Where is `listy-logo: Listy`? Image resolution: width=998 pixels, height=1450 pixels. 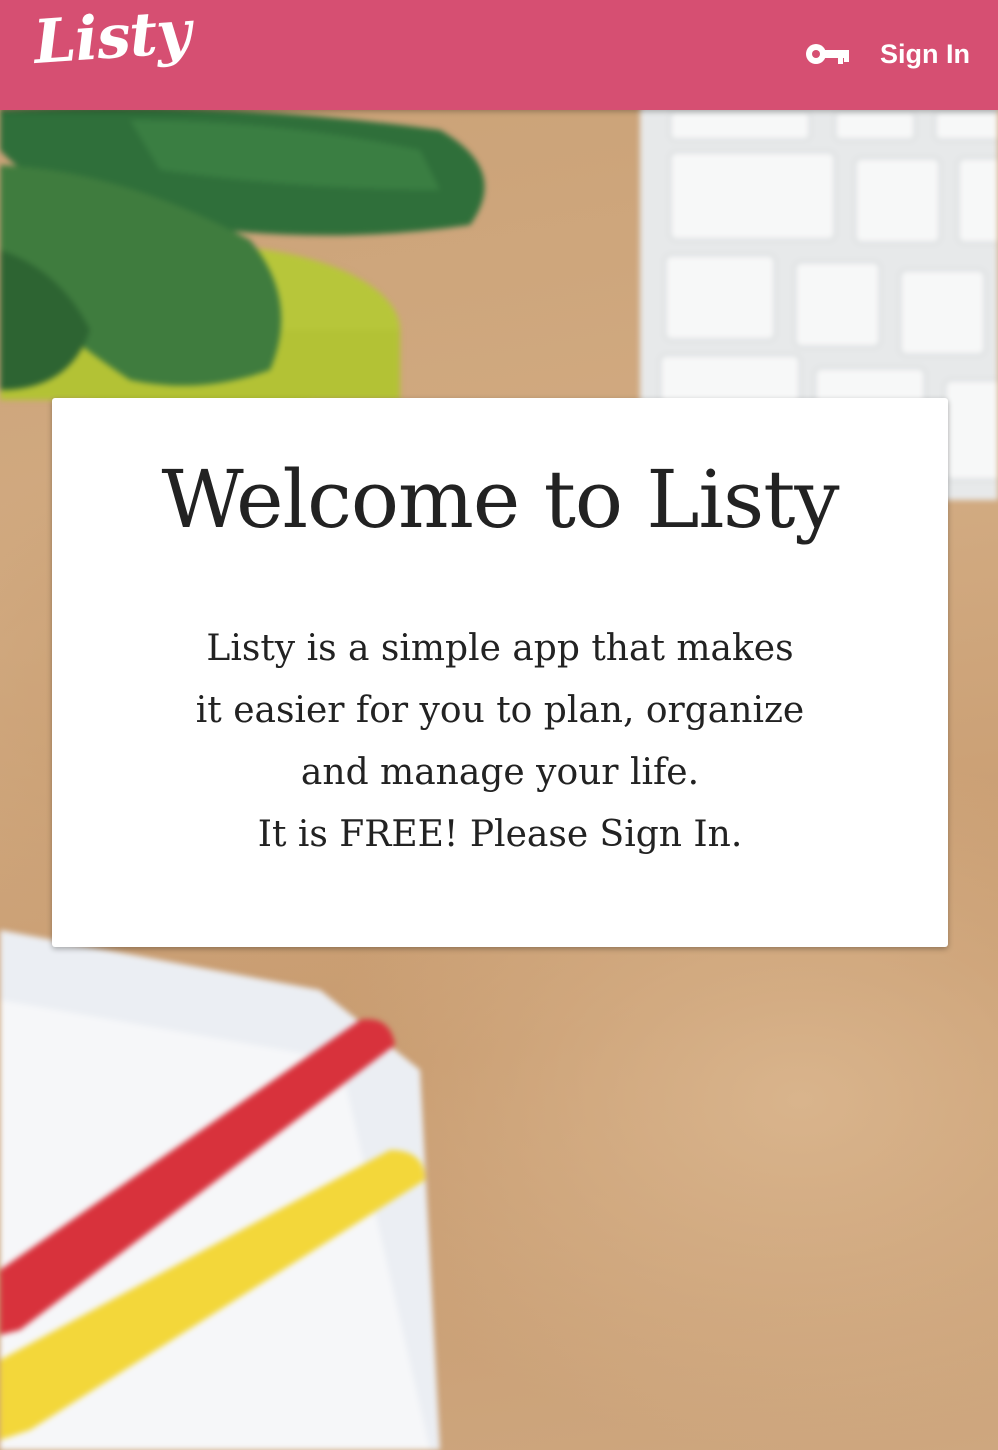
listy-logo: Listy is located at coordinates (112, 39).